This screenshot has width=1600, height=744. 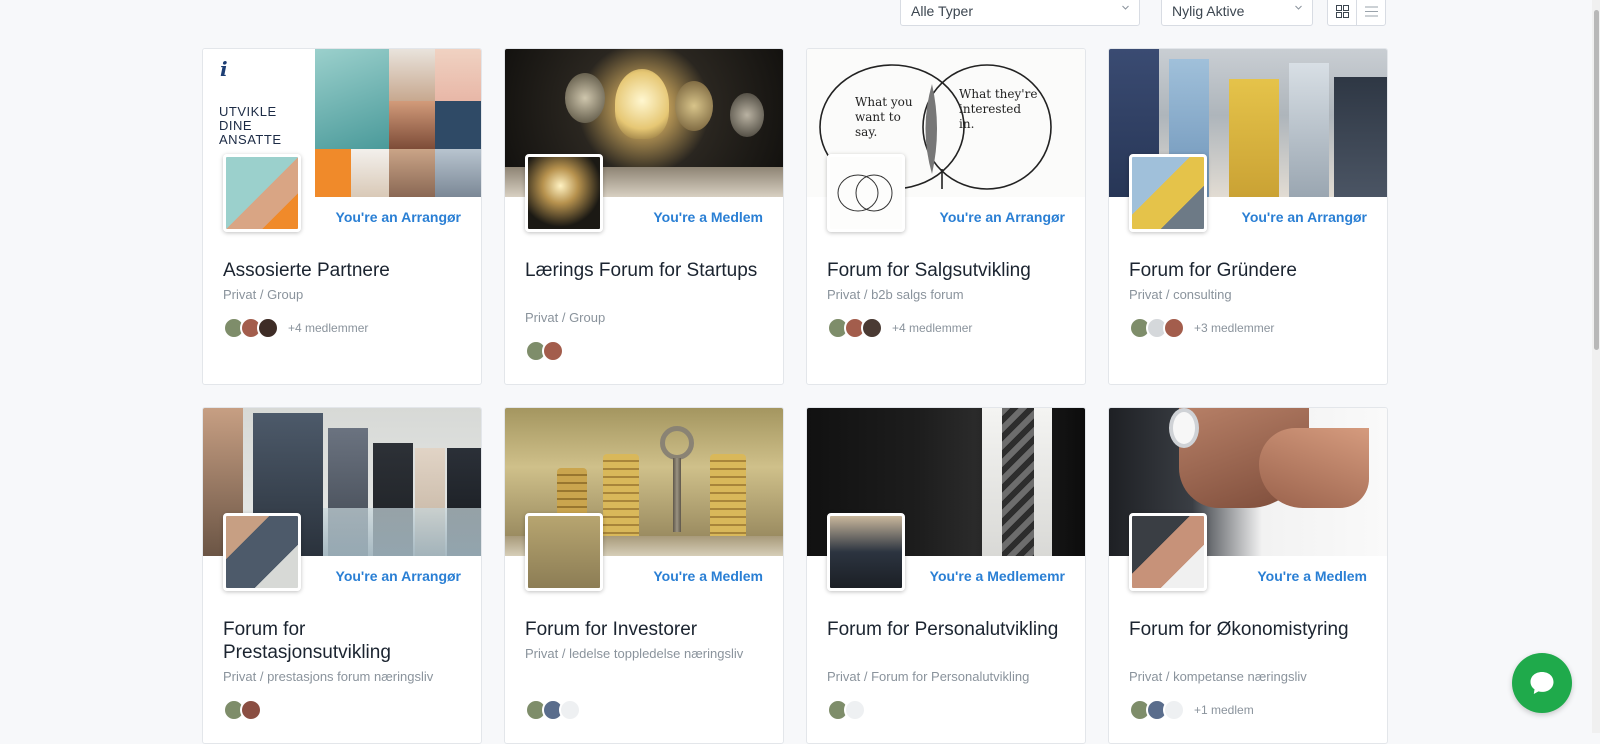 I want to click on group-meta: Privat / prestasjons forum næringsliv, so click(x=328, y=676).